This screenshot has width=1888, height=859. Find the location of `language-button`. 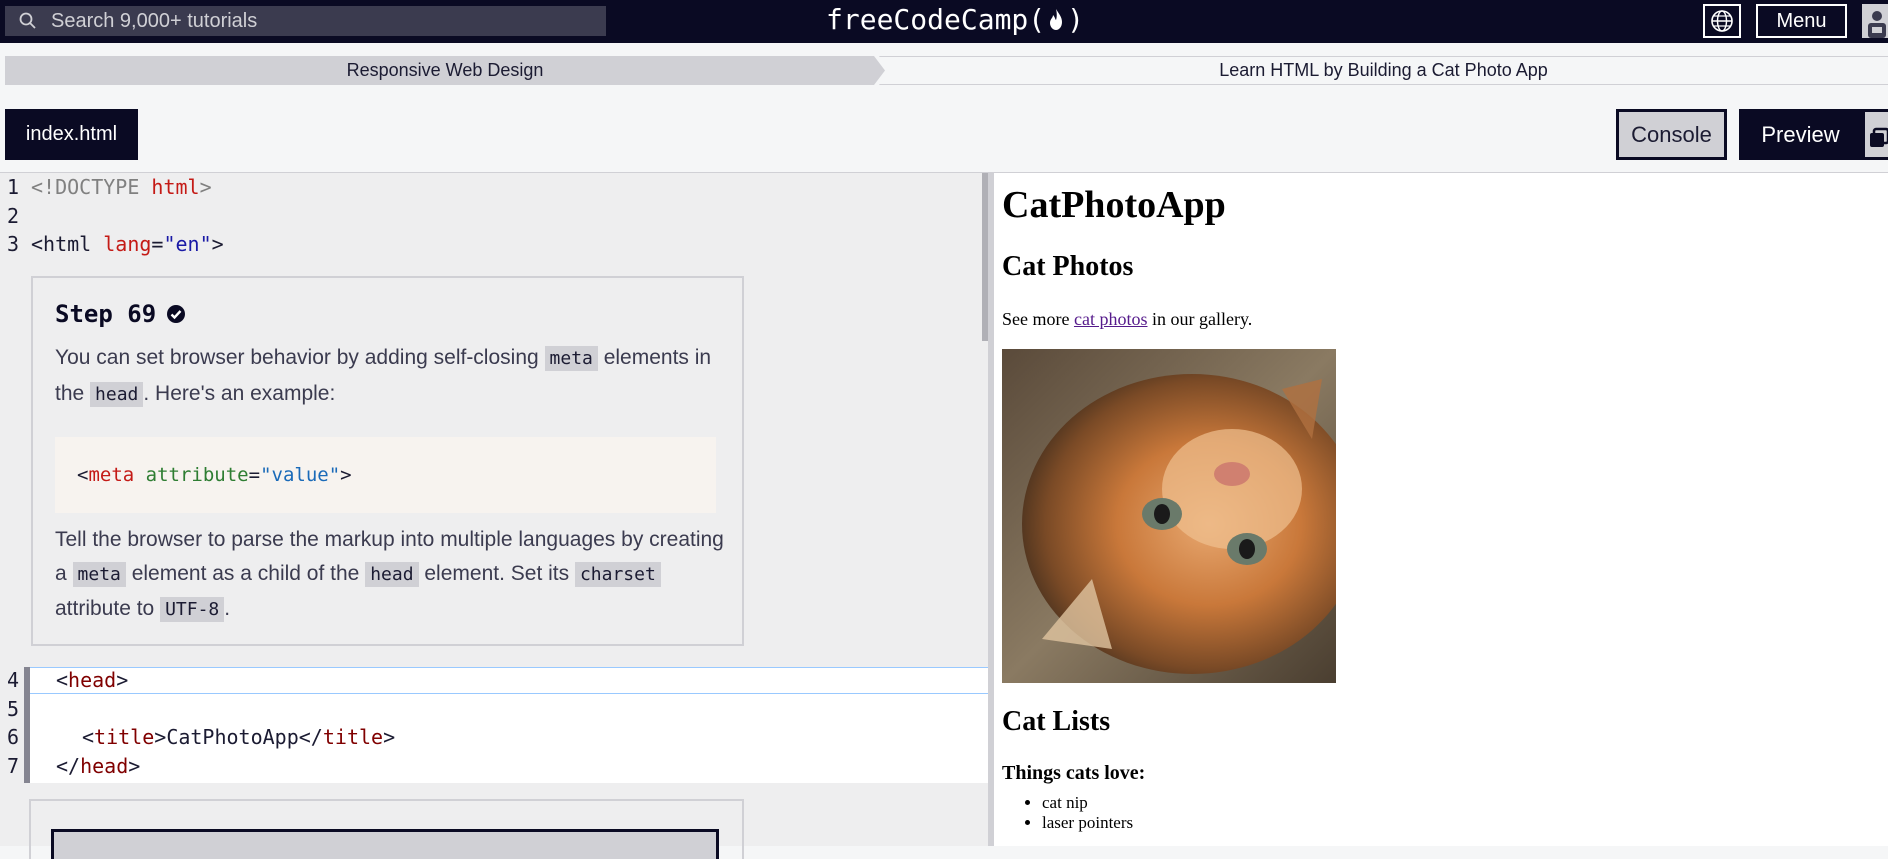

language-button is located at coordinates (1722, 21).